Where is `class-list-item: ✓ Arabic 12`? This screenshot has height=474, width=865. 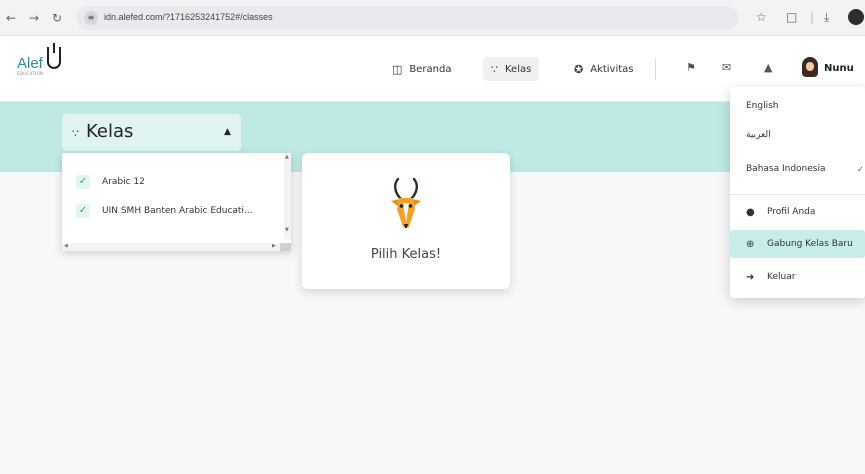
class-list-item: ✓ Arabic 12 is located at coordinates (110, 182).